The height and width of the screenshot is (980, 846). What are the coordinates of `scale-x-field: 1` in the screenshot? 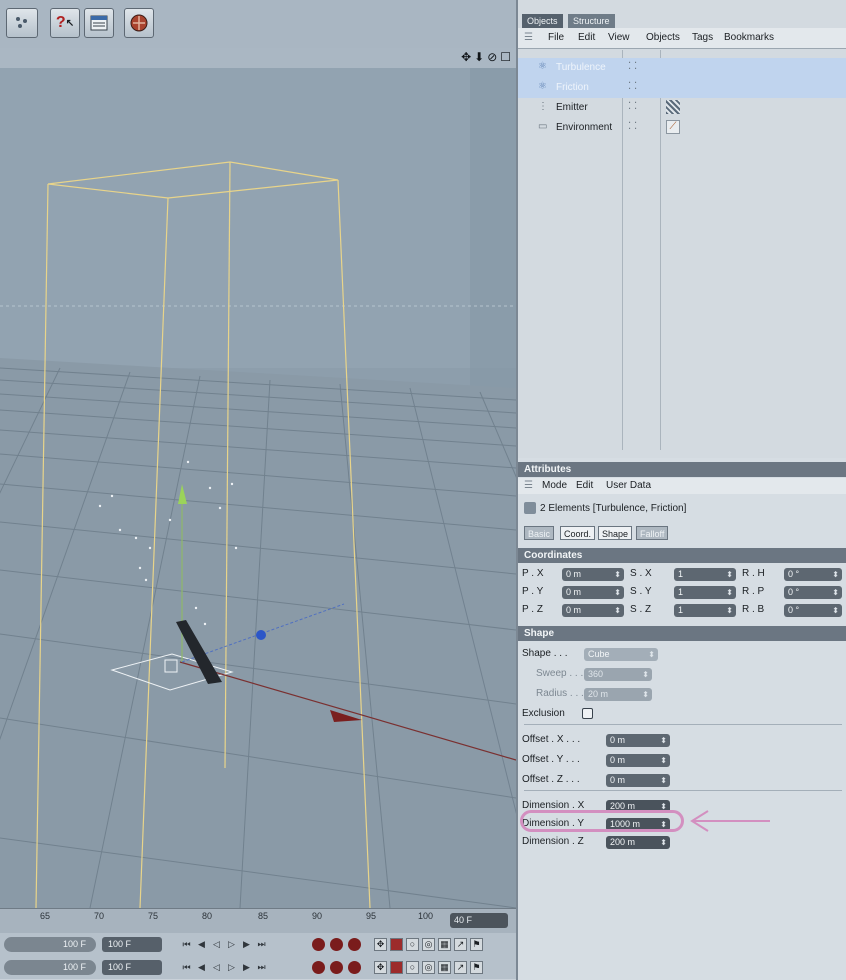 It's located at (705, 574).